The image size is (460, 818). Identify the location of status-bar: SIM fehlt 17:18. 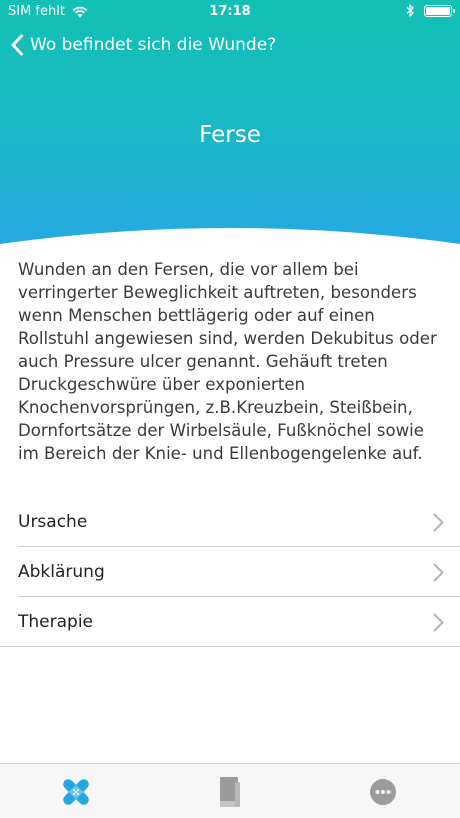
(230, 12).